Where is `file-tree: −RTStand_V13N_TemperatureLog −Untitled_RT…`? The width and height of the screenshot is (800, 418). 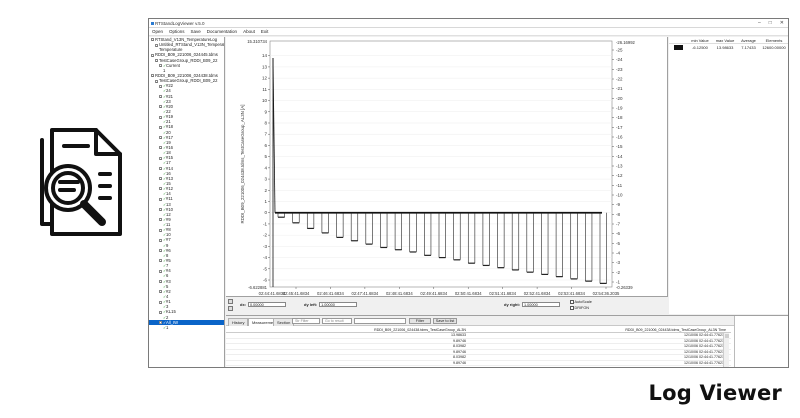 file-tree: −RTStand_V13N_TemperatureLog −Untitled_RT… is located at coordinates (187, 202).